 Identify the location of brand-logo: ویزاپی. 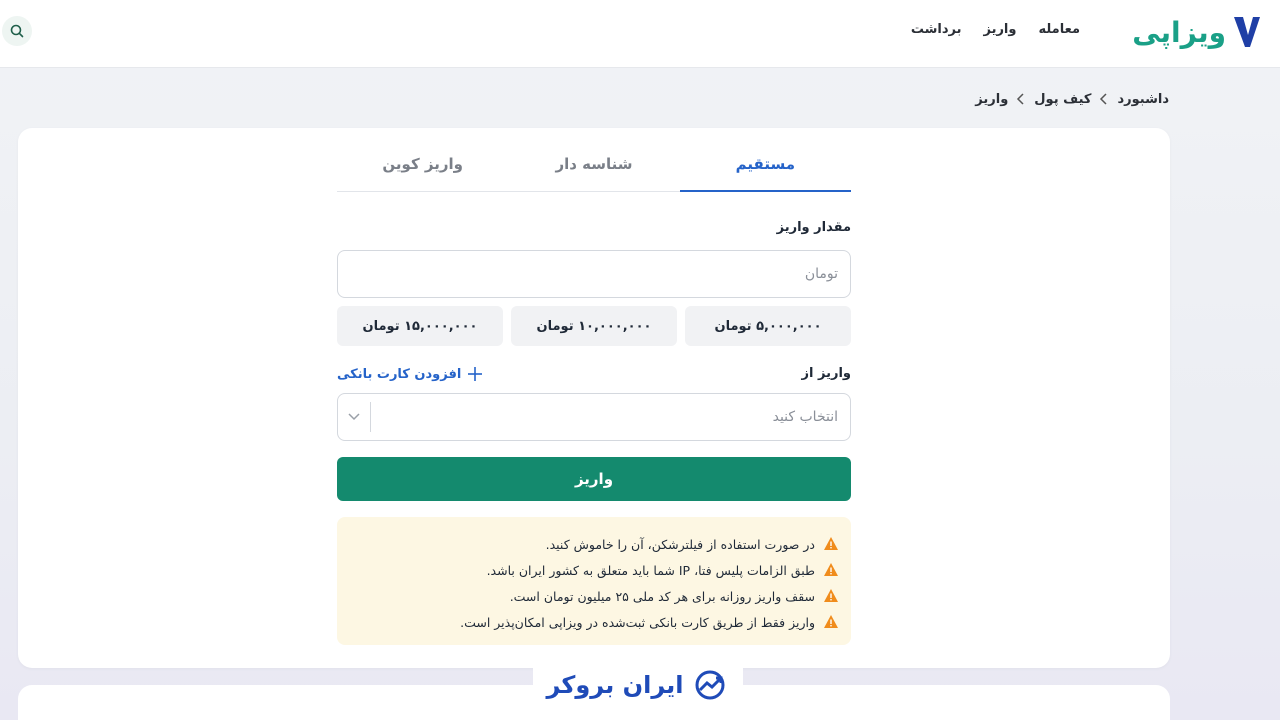
(1197, 32).